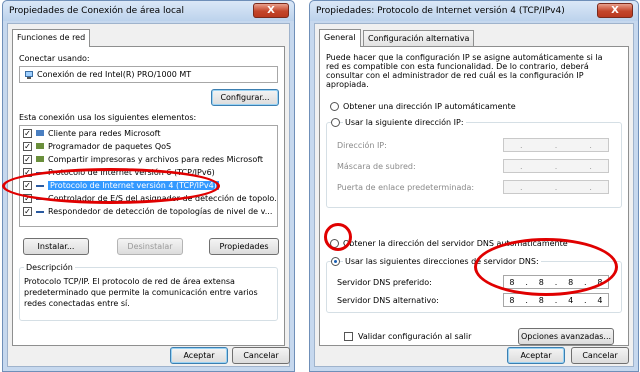  I want to click on window-title: Propiedades de Conexión de área local, so click(96, 11).